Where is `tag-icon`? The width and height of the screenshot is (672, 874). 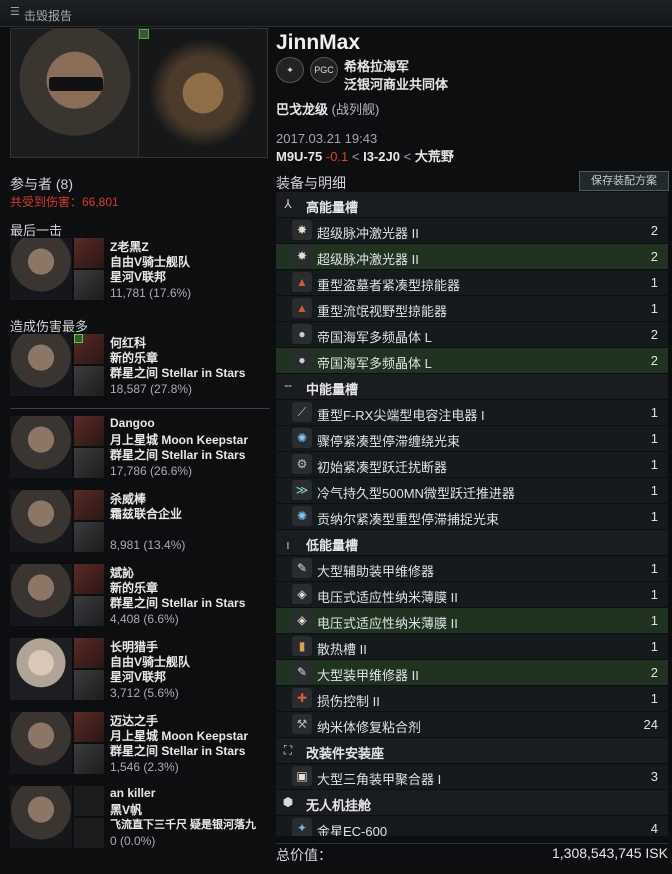 tag-icon is located at coordinates (78, 338).